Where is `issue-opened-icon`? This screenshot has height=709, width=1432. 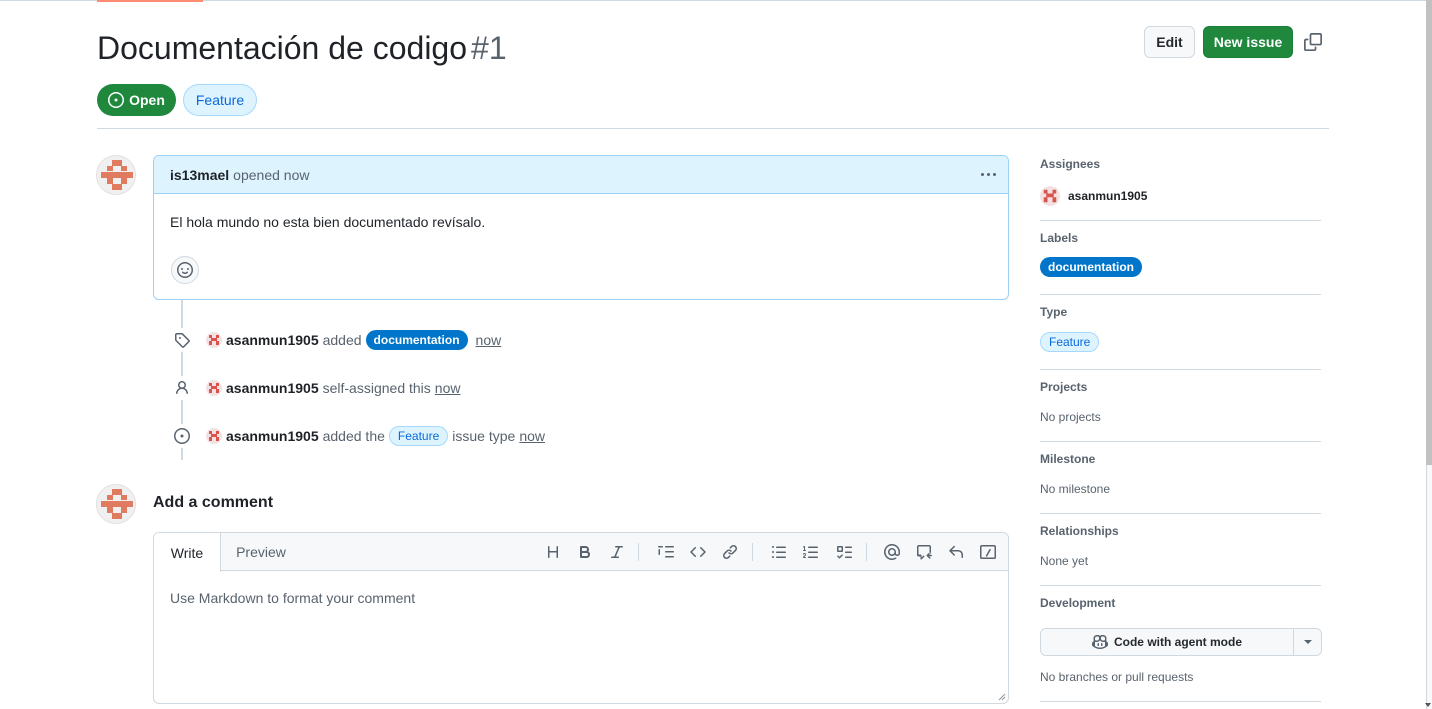
issue-opened-icon is located at coordinates (182, 436).